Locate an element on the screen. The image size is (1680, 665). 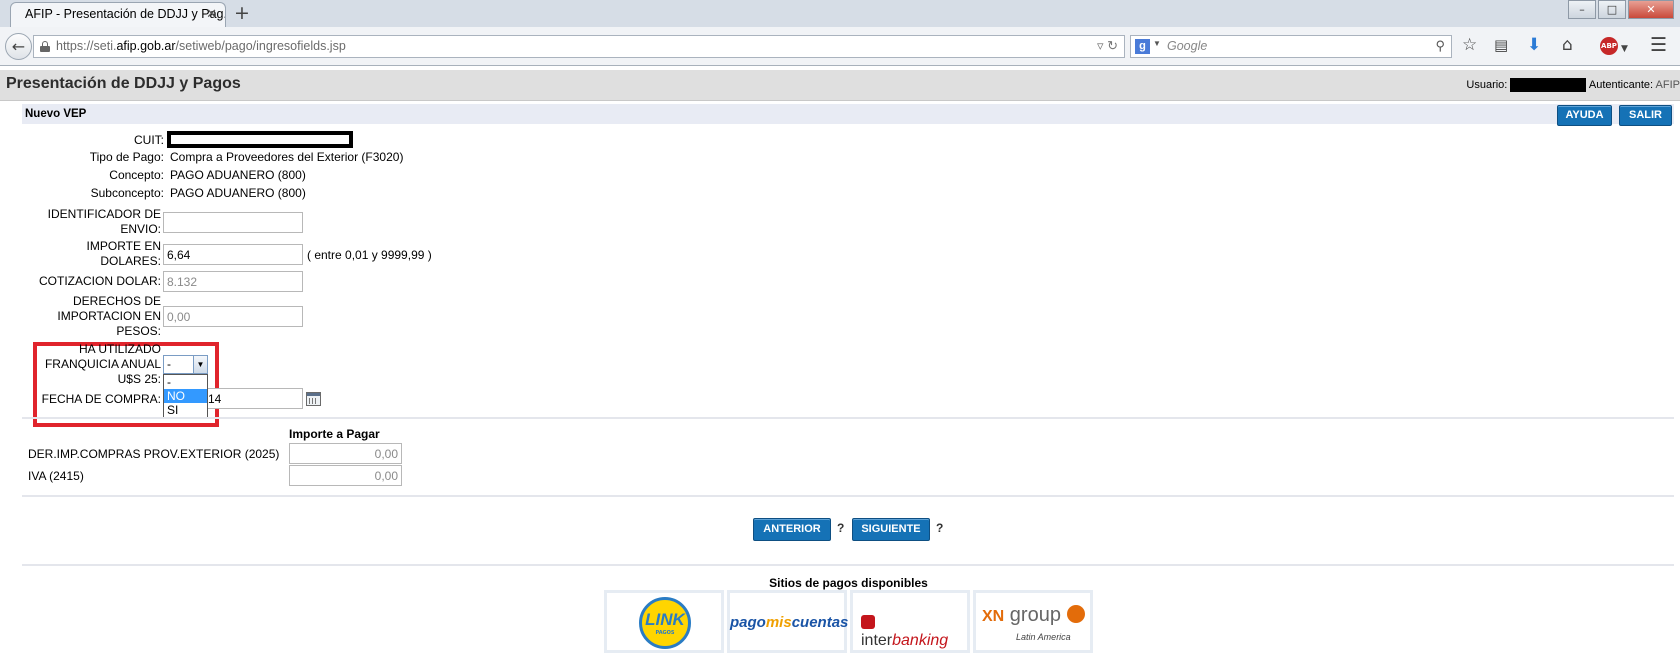
franquicia-selected: - is located at coordinates (169, 364).